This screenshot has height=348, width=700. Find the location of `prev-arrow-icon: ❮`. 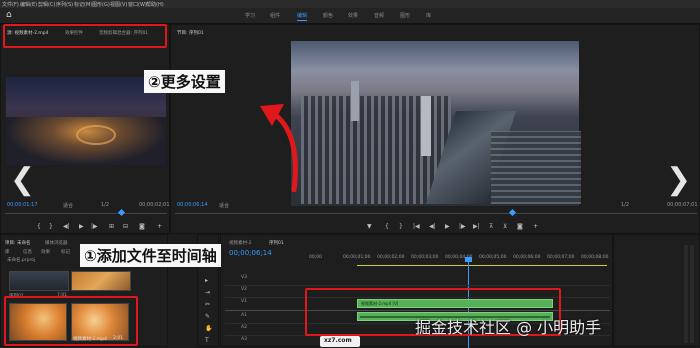

prev-arrow-icon: ❮ is located at coordinates (22, 179).